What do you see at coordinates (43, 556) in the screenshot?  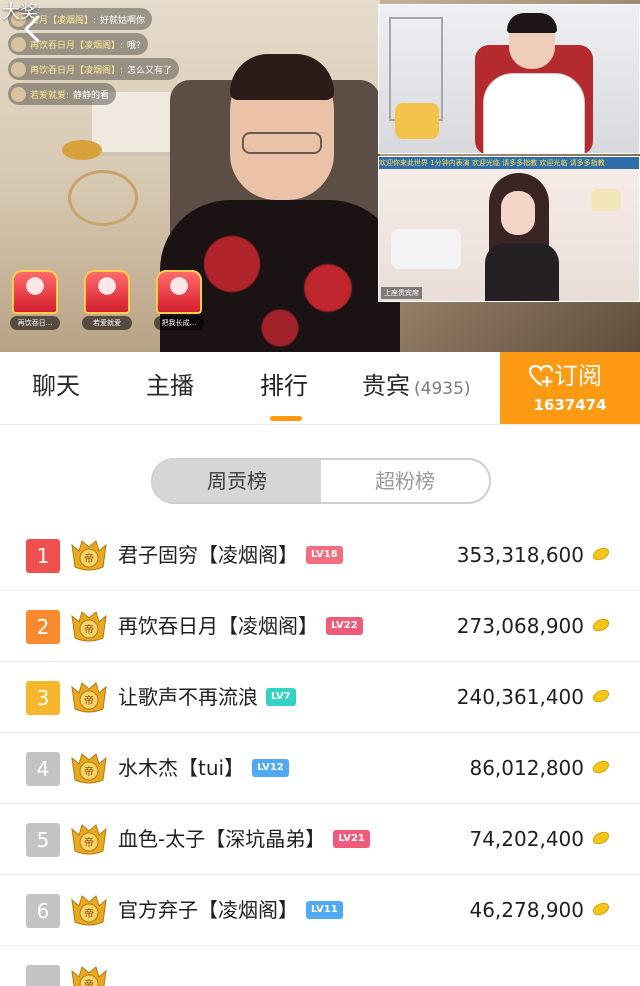 I see `rank-number-badge: 1` at bounding box center [43, 556].